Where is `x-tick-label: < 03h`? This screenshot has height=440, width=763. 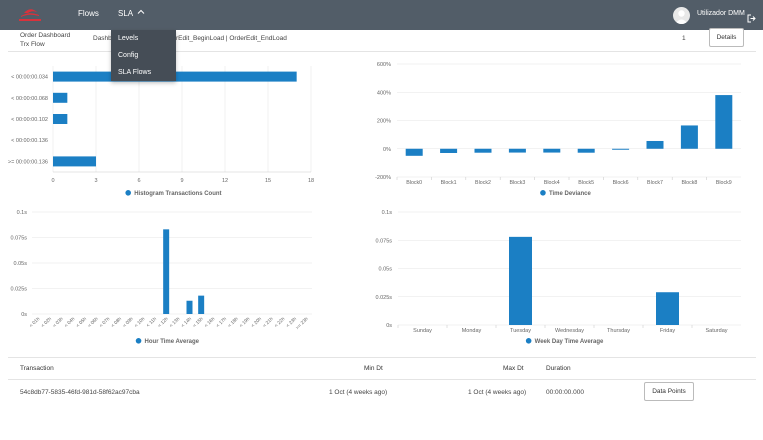
x-tick-label: < 03h is located at coordinates (58, 322).